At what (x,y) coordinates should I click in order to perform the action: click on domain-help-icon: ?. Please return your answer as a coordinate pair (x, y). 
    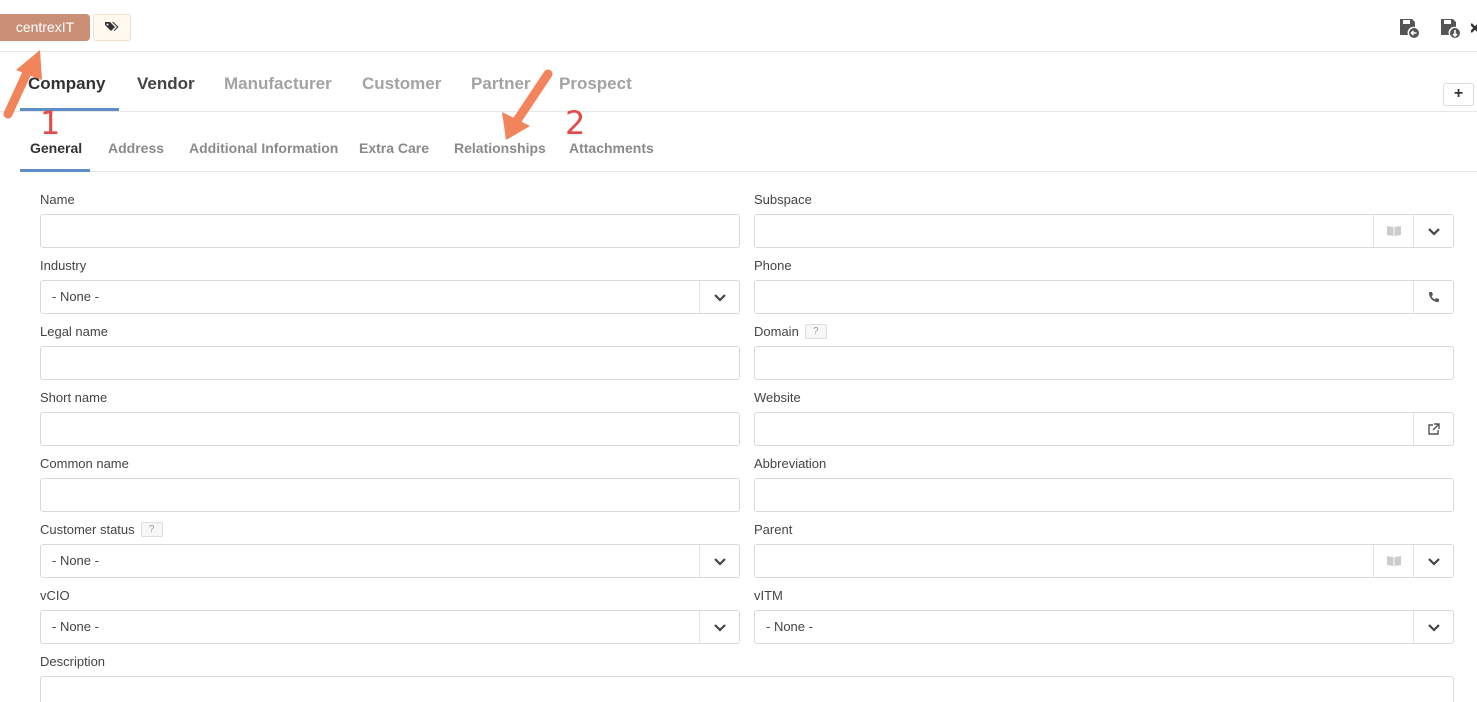
    Looking at the image, I should click on (815, 331).